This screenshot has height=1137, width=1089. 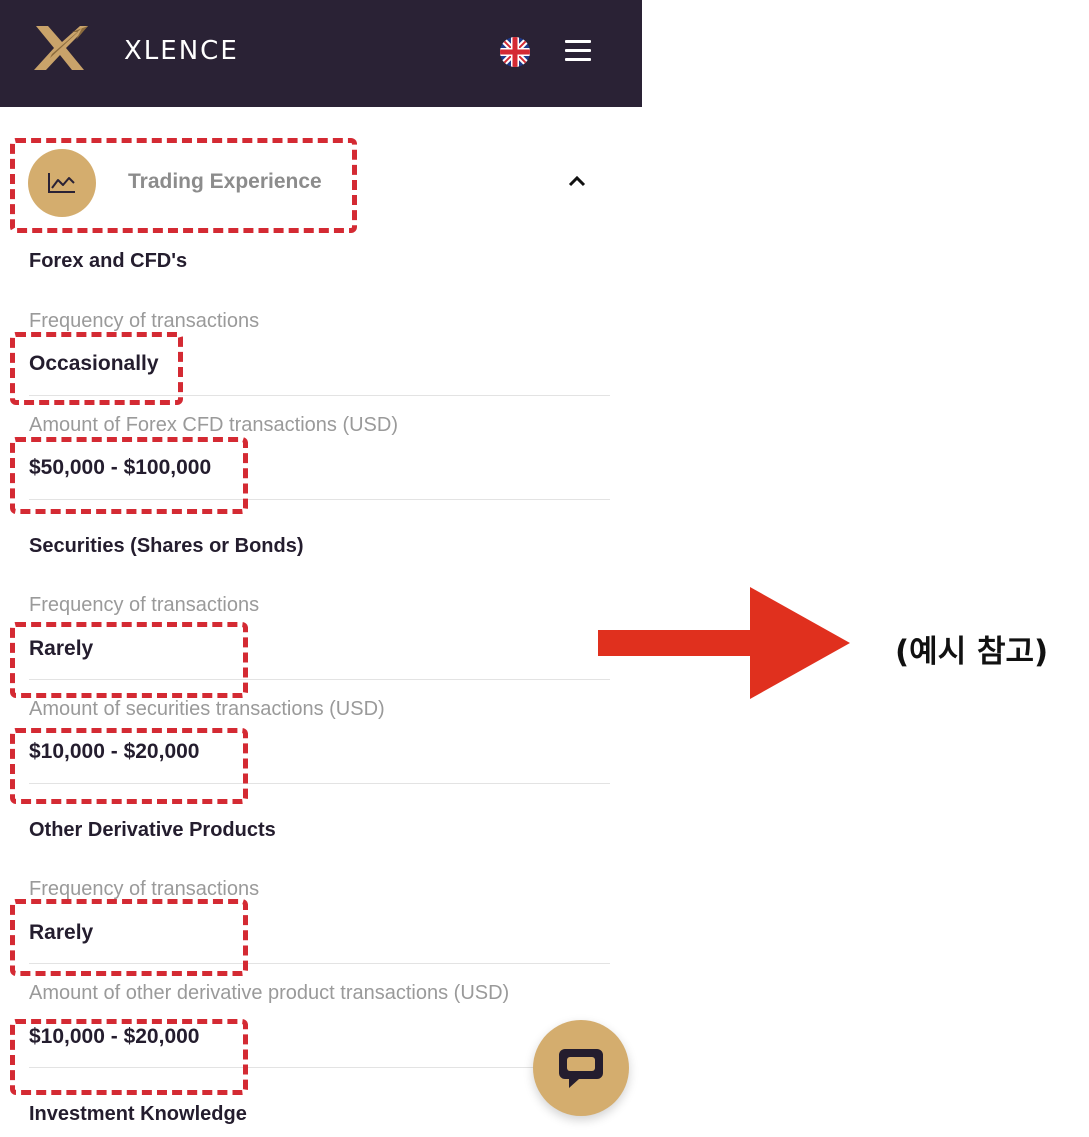 I want to click on group-title-forex: Forex and CFD's, so click(x=108, y=261).